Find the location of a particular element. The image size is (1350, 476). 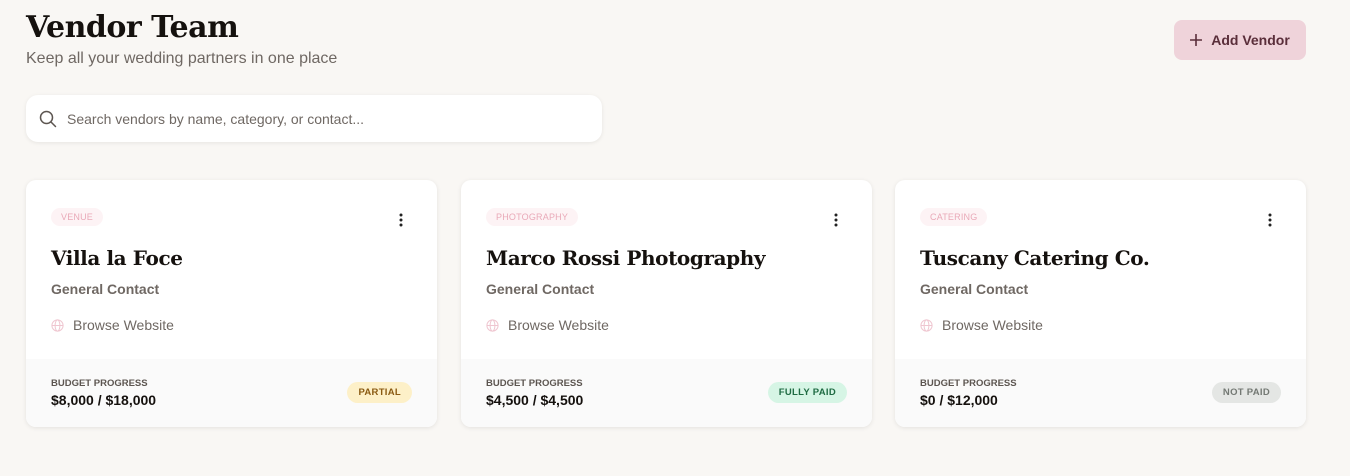

vendor-name: Marco Rossi Photography is located at coordinates (626, 258).